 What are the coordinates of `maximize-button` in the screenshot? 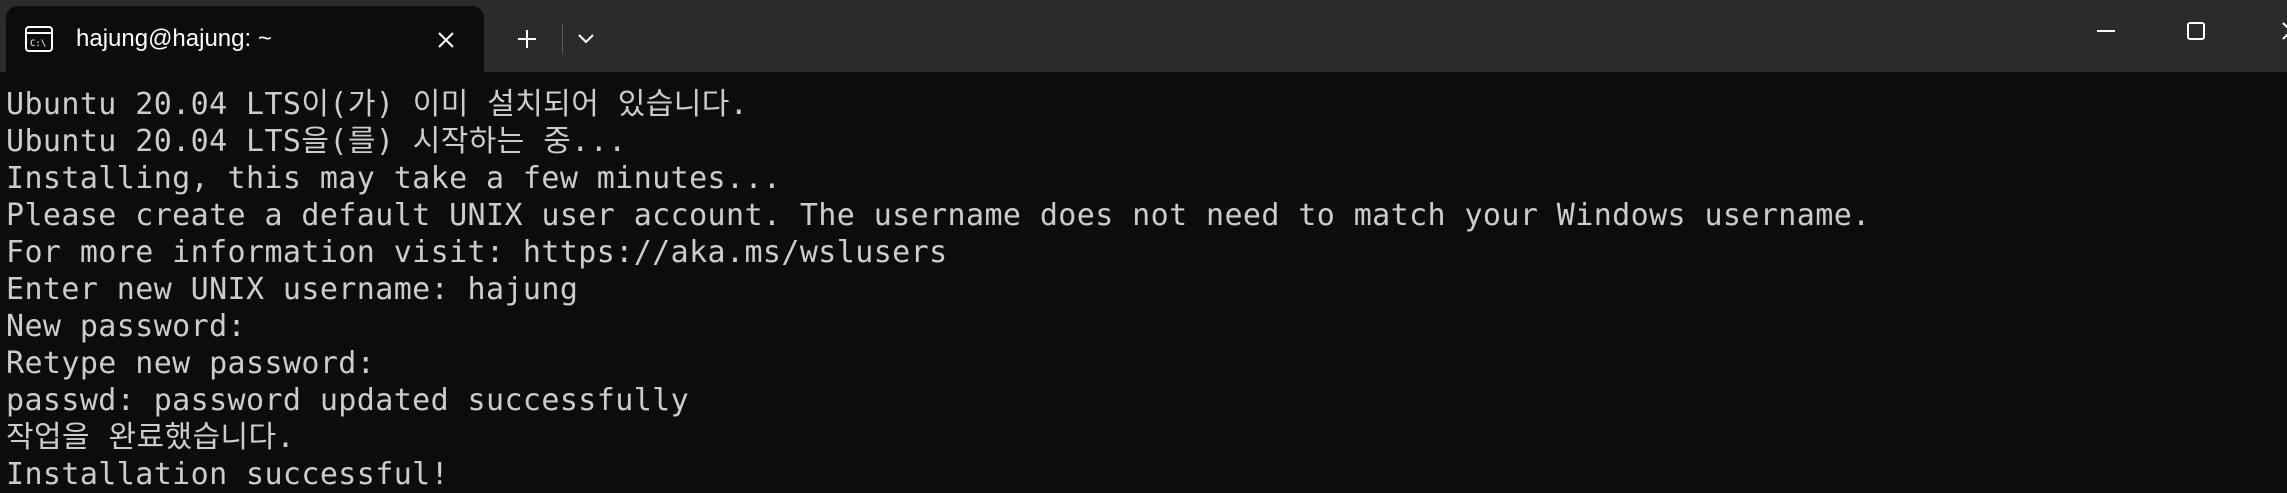 It's located at (2196, 31).